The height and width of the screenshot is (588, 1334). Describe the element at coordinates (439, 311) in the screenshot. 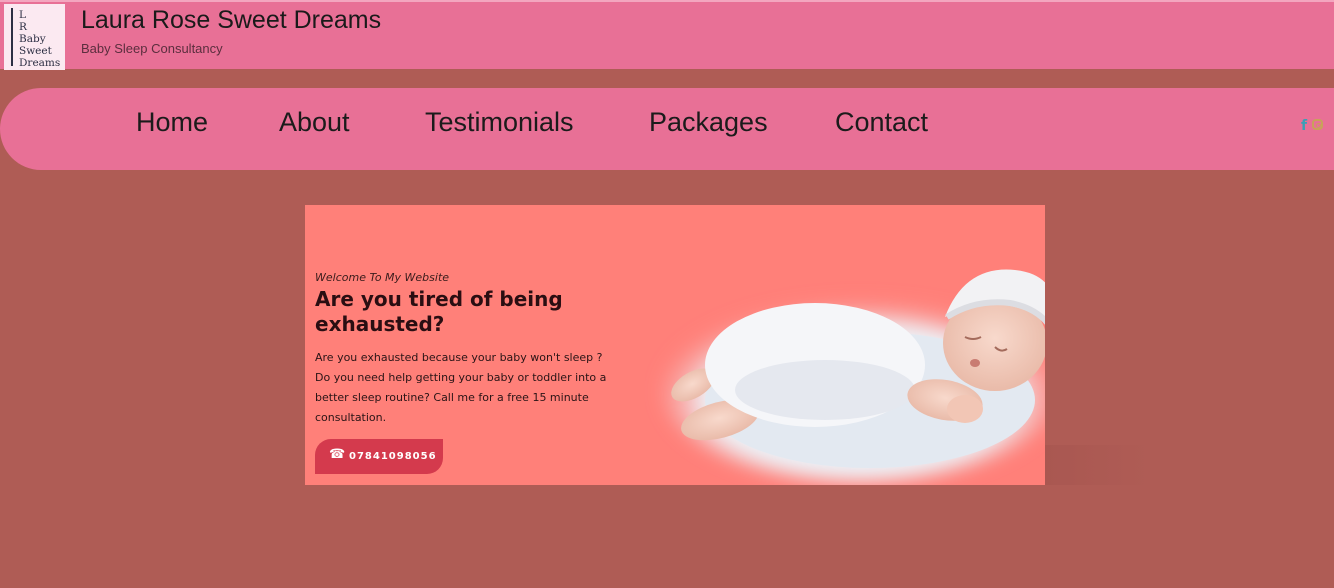

I see `hero-heading: Are you tired of being exhausted?` at that location.